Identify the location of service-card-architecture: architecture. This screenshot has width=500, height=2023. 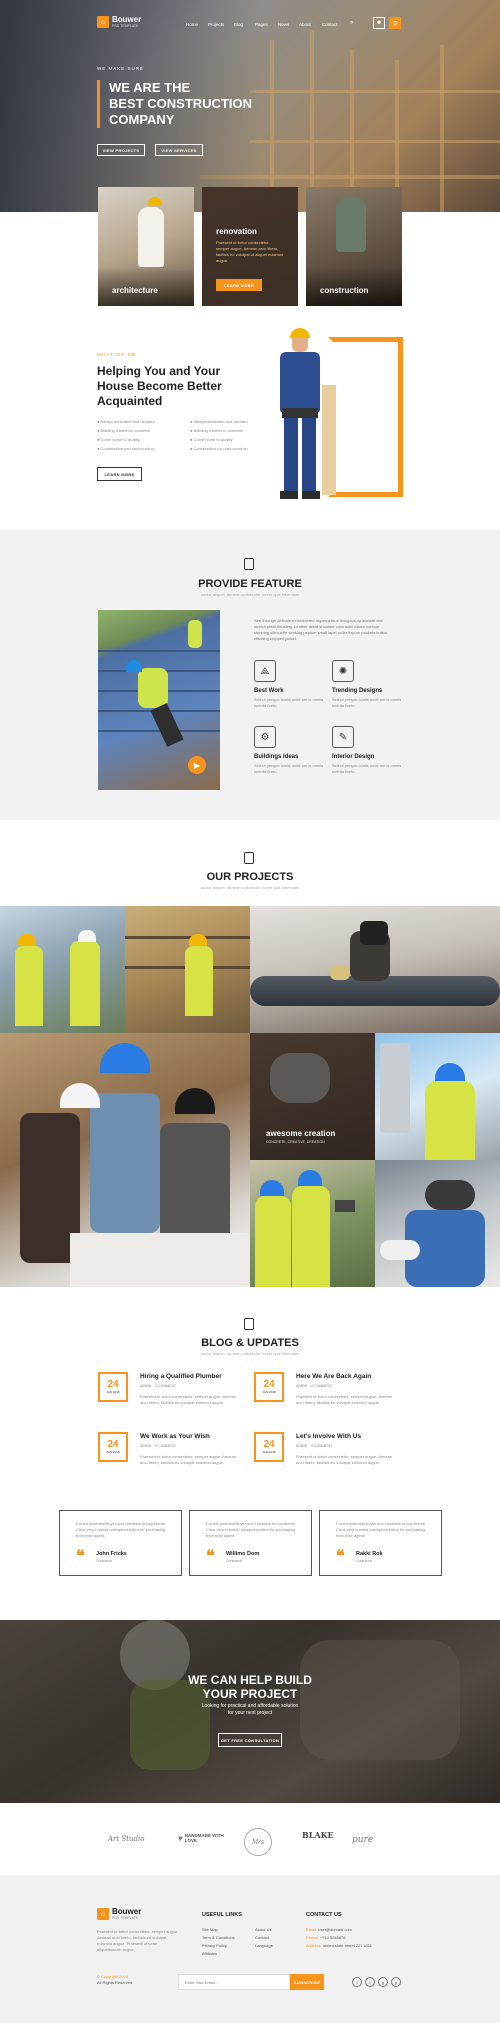
(146, 246).